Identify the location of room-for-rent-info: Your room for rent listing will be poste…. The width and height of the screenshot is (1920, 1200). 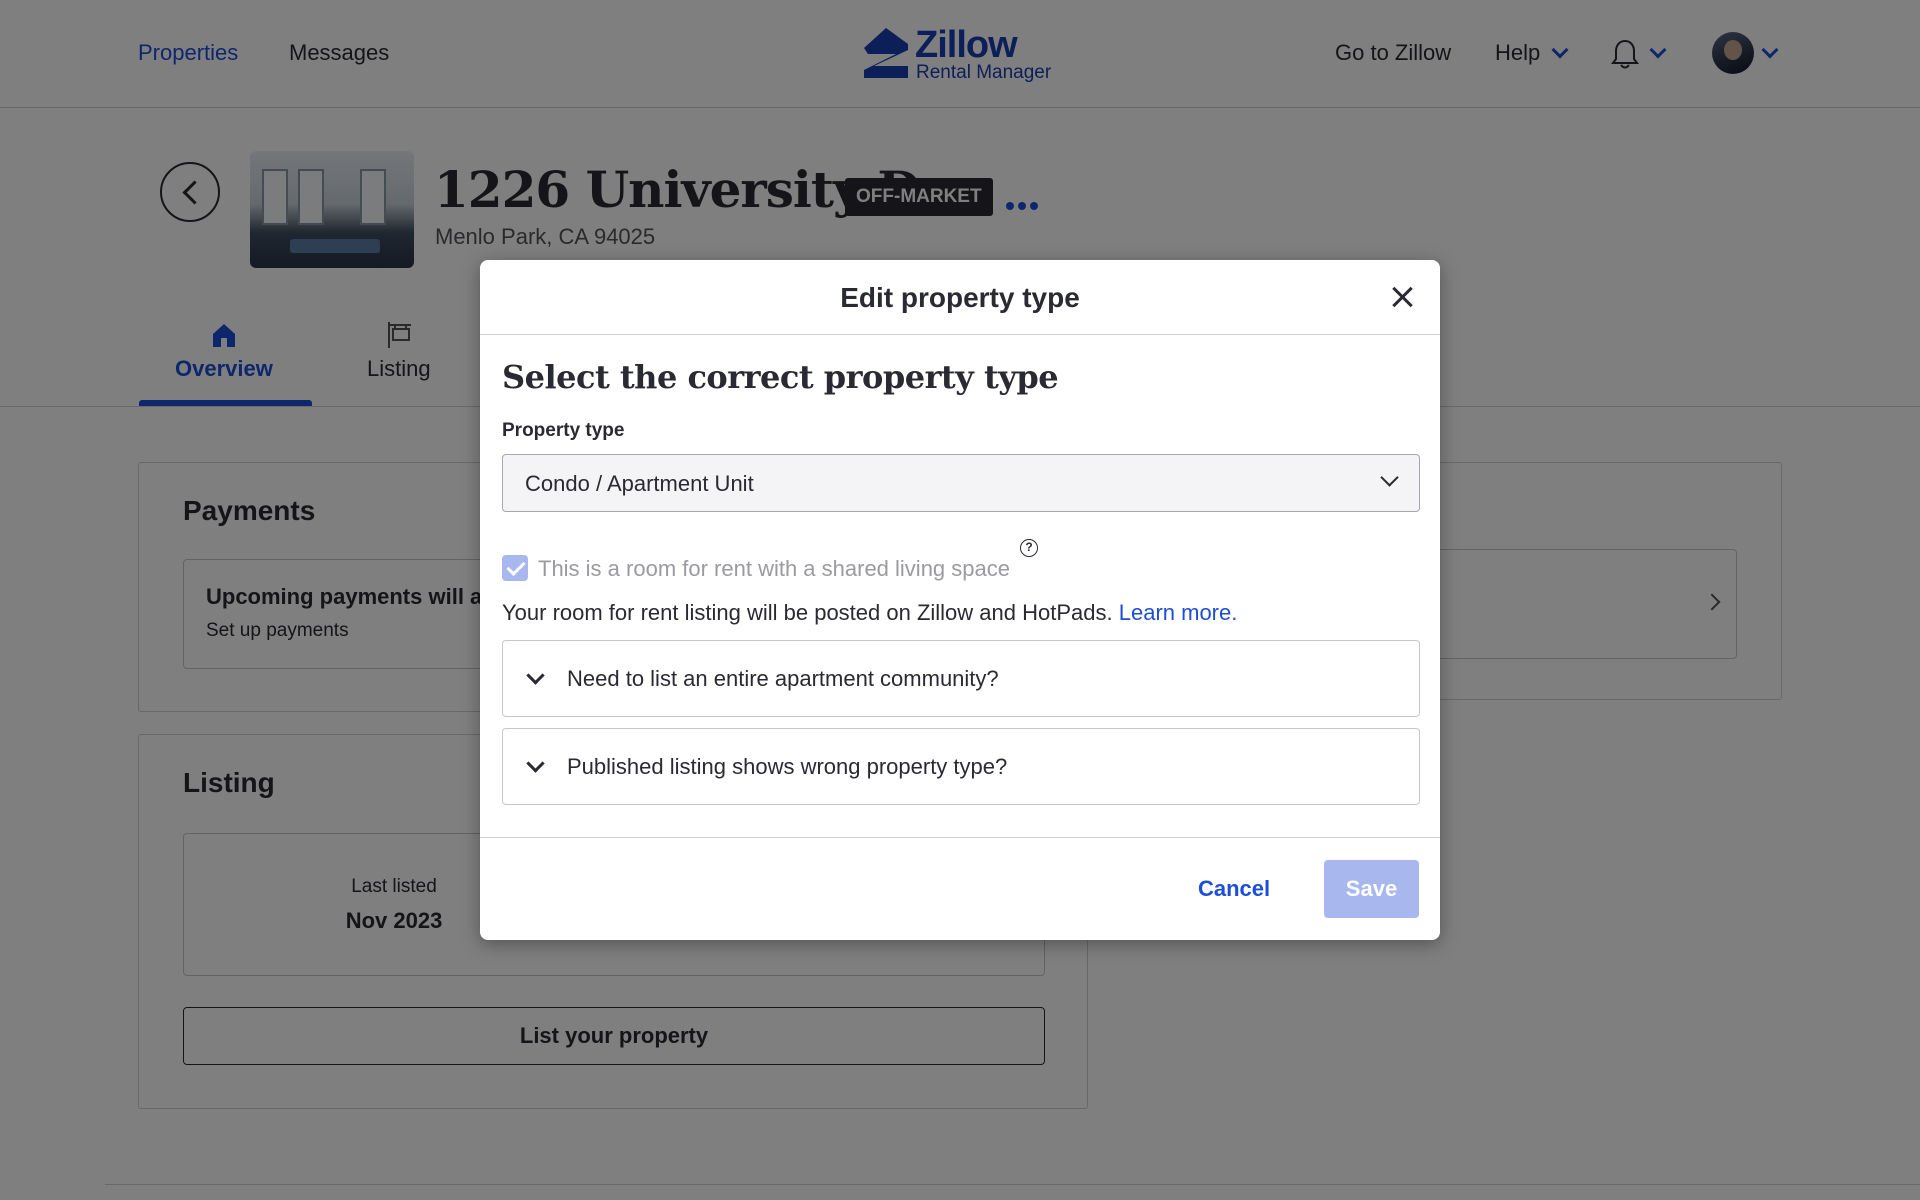
(869, 613).